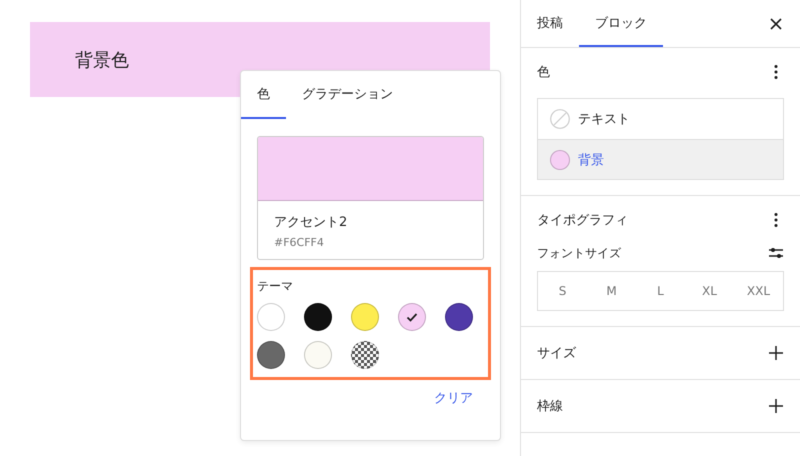 The height and width of the screenshot is (456, 800). Describe the element at coordinates (550, 406) in the screenshot. I see `panel-title: 枠線` at that location.